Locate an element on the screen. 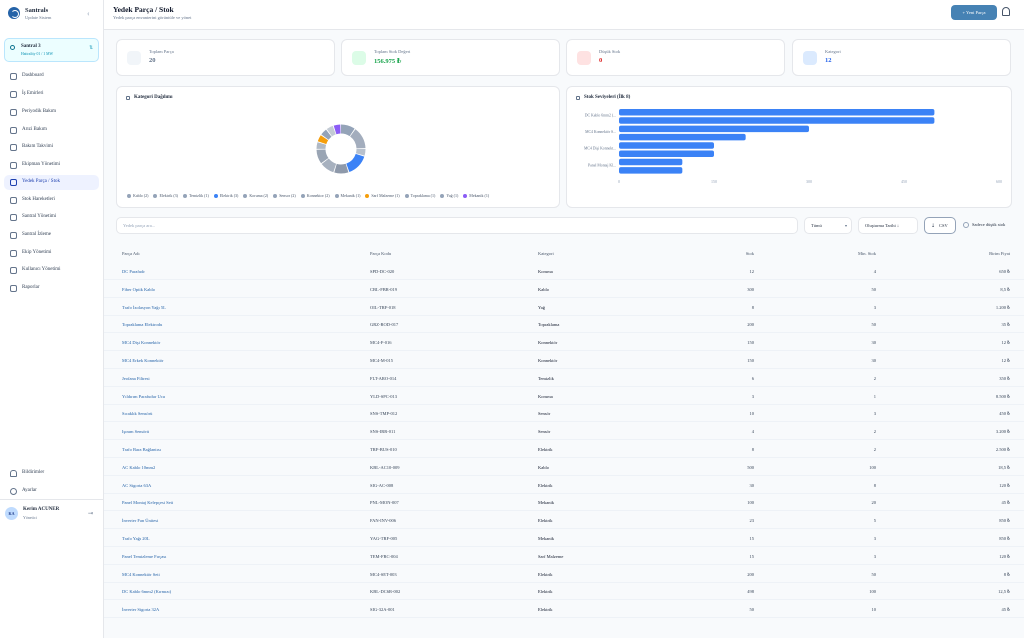 The image size is (1024, 638). part-name-link: MC4 Dişi Konnektör is located at coordinates (141, 342).